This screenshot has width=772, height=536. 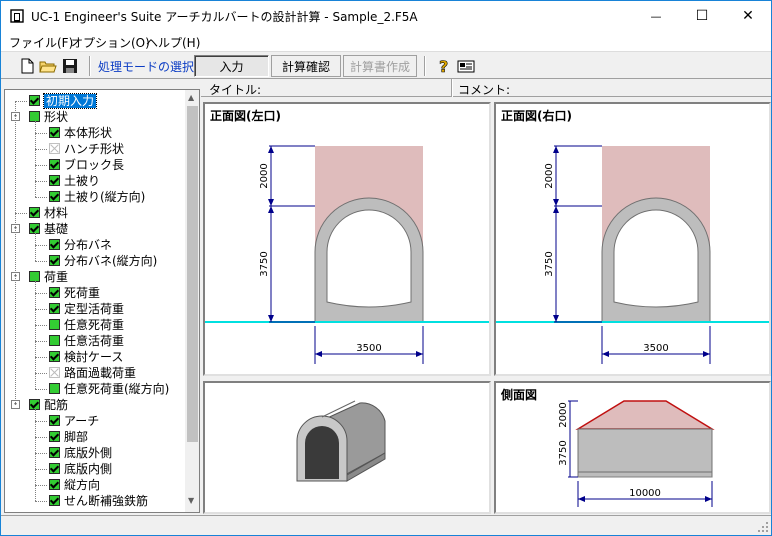 What do you see at coordinates (636, 453) in the screenshot?
I see `side-view-drawing: 2000 3750 10000` at bounding box center [636, 453].